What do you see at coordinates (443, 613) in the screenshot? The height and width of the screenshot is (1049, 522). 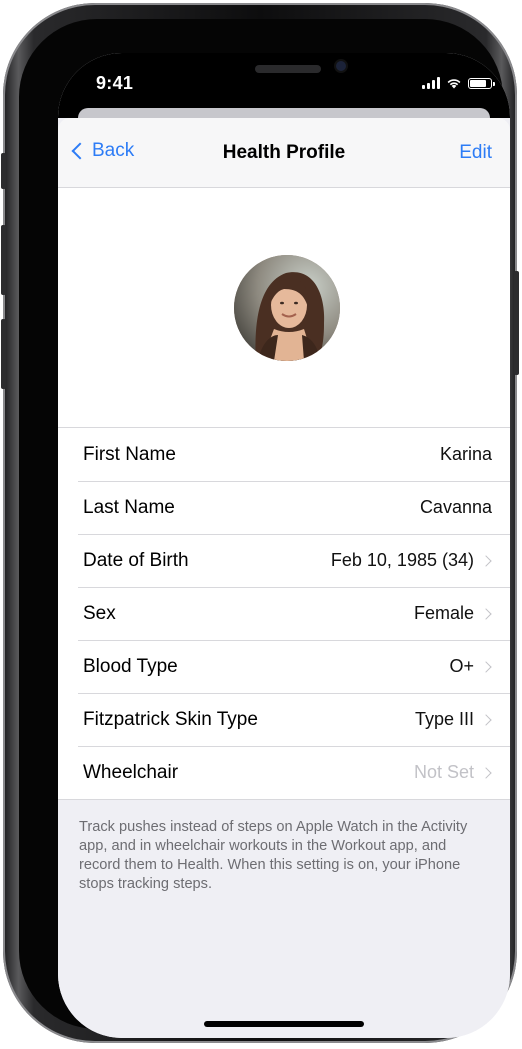 I see `row-value: Female` at bounding box center [443, 613].